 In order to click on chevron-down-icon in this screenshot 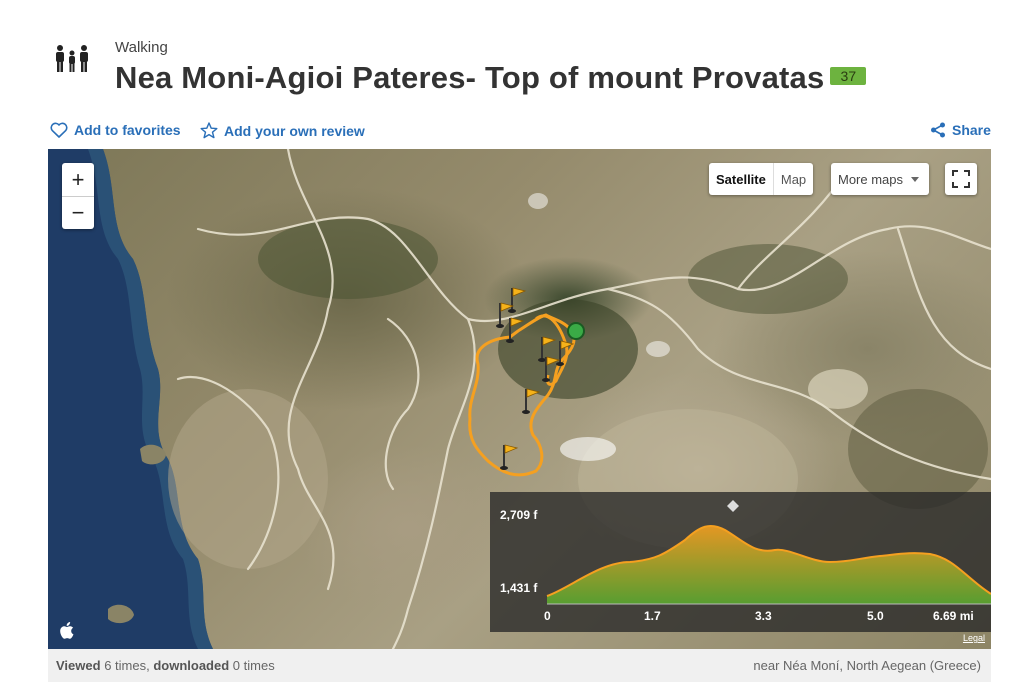, I will do `click(915, 179)`.